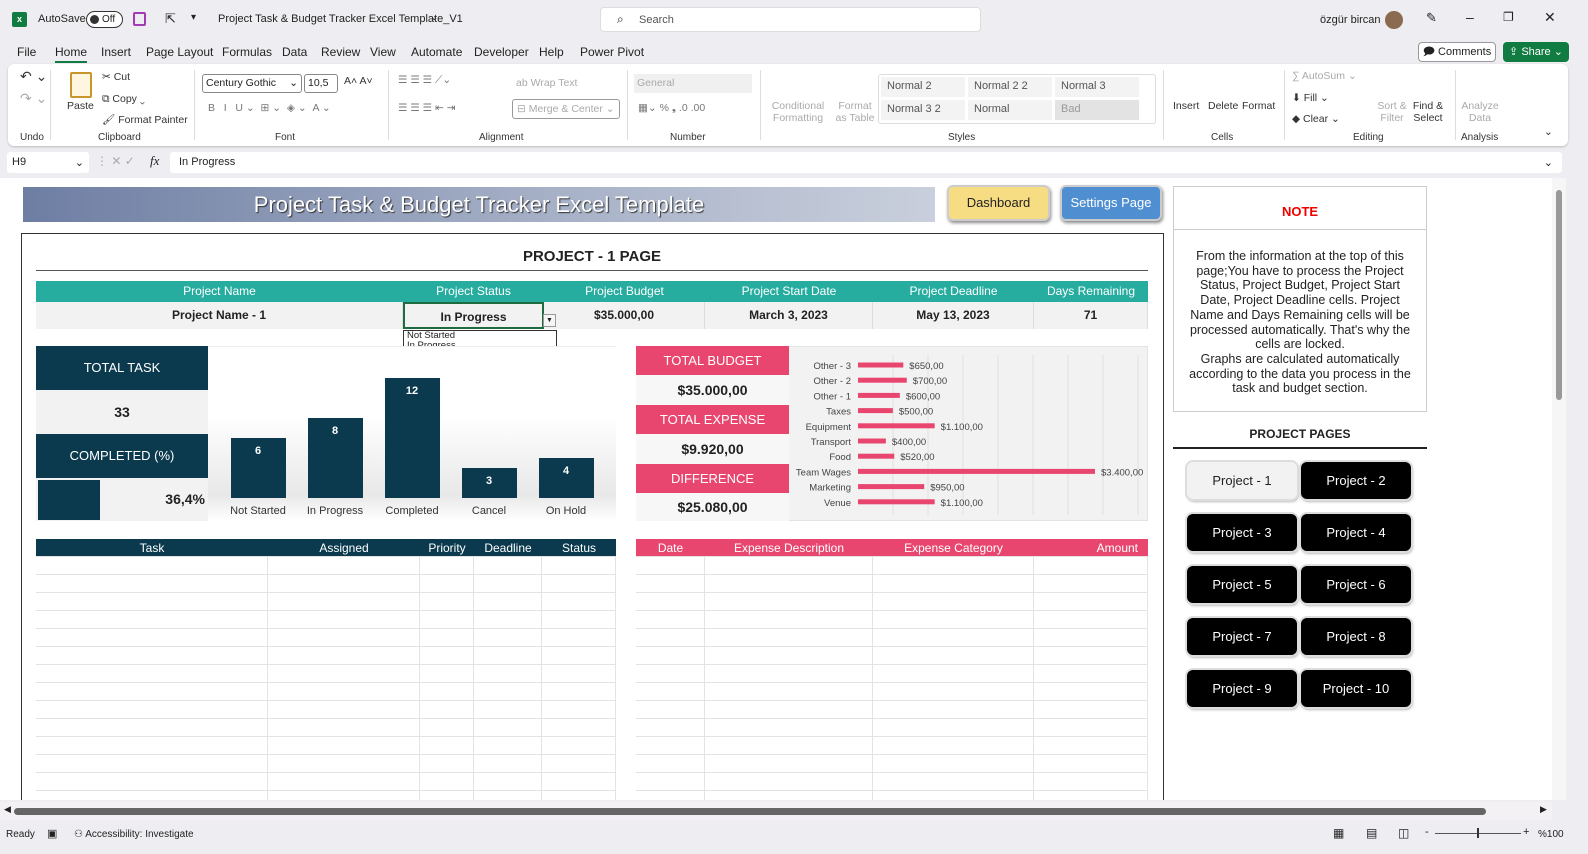 This screenshot has width=1588, height=854. I want to click on share-button: ⇪ Share ⌄, so click(1536, 52).